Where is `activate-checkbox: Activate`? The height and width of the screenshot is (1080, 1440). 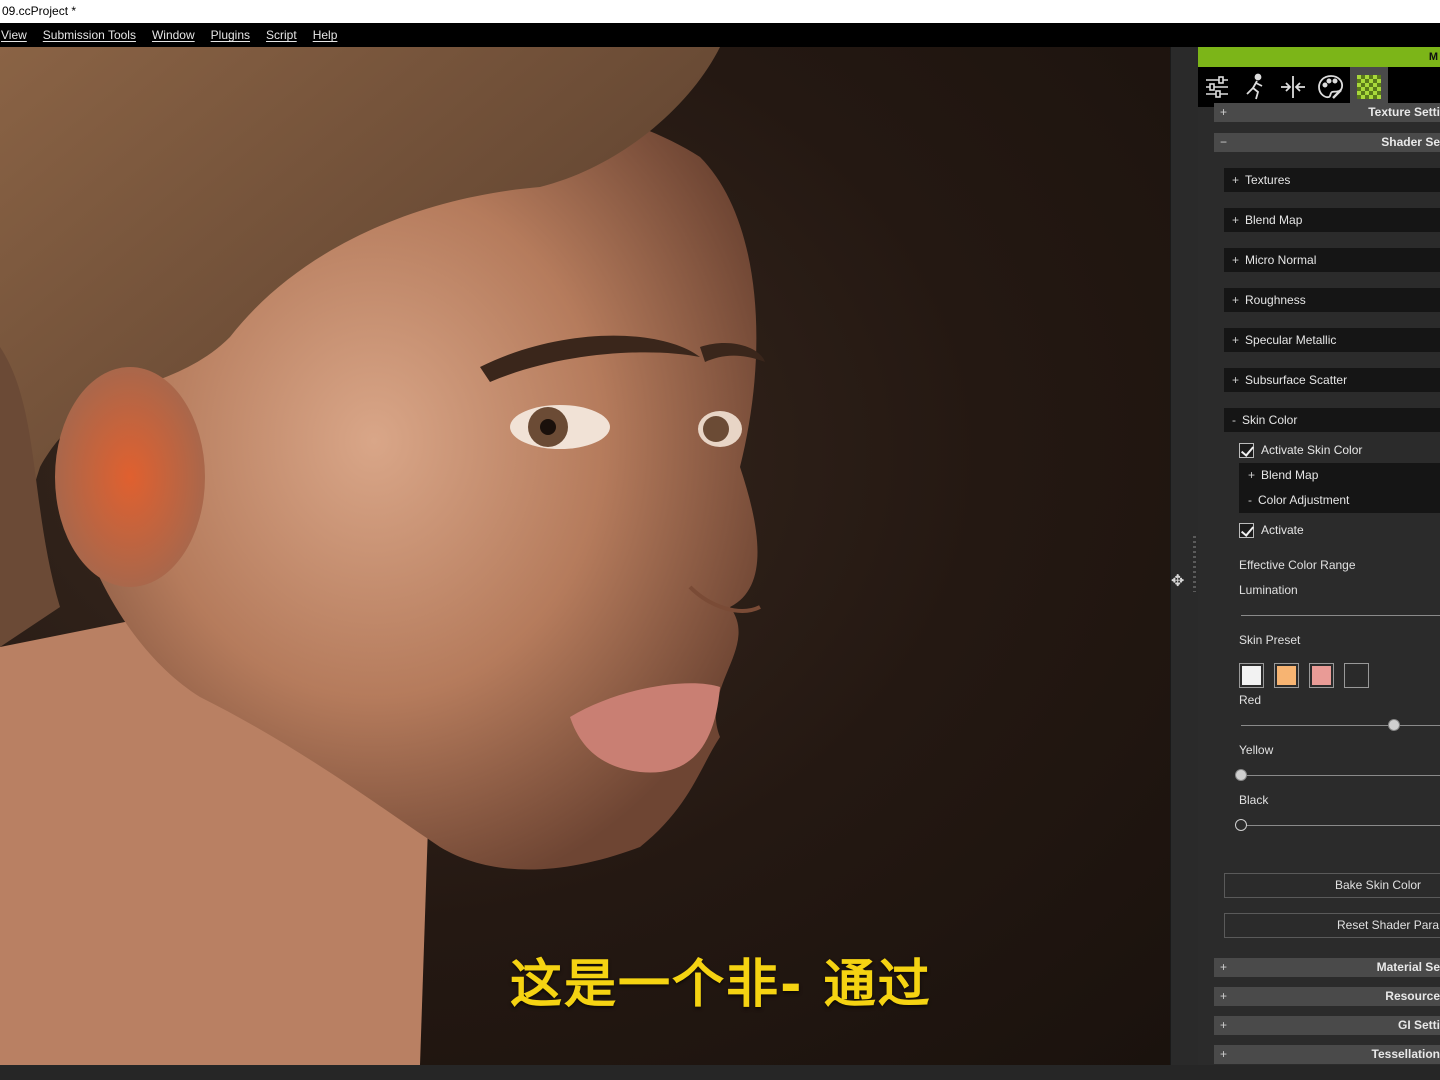 activate-checkbox: Activate is located at coordinates (1271, 530).